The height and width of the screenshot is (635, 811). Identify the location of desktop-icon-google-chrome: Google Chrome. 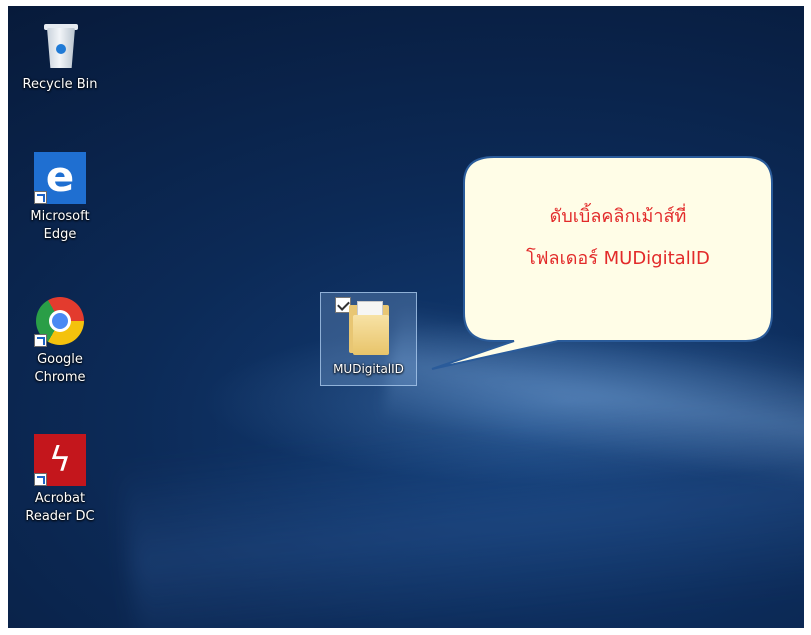
(60, 341).